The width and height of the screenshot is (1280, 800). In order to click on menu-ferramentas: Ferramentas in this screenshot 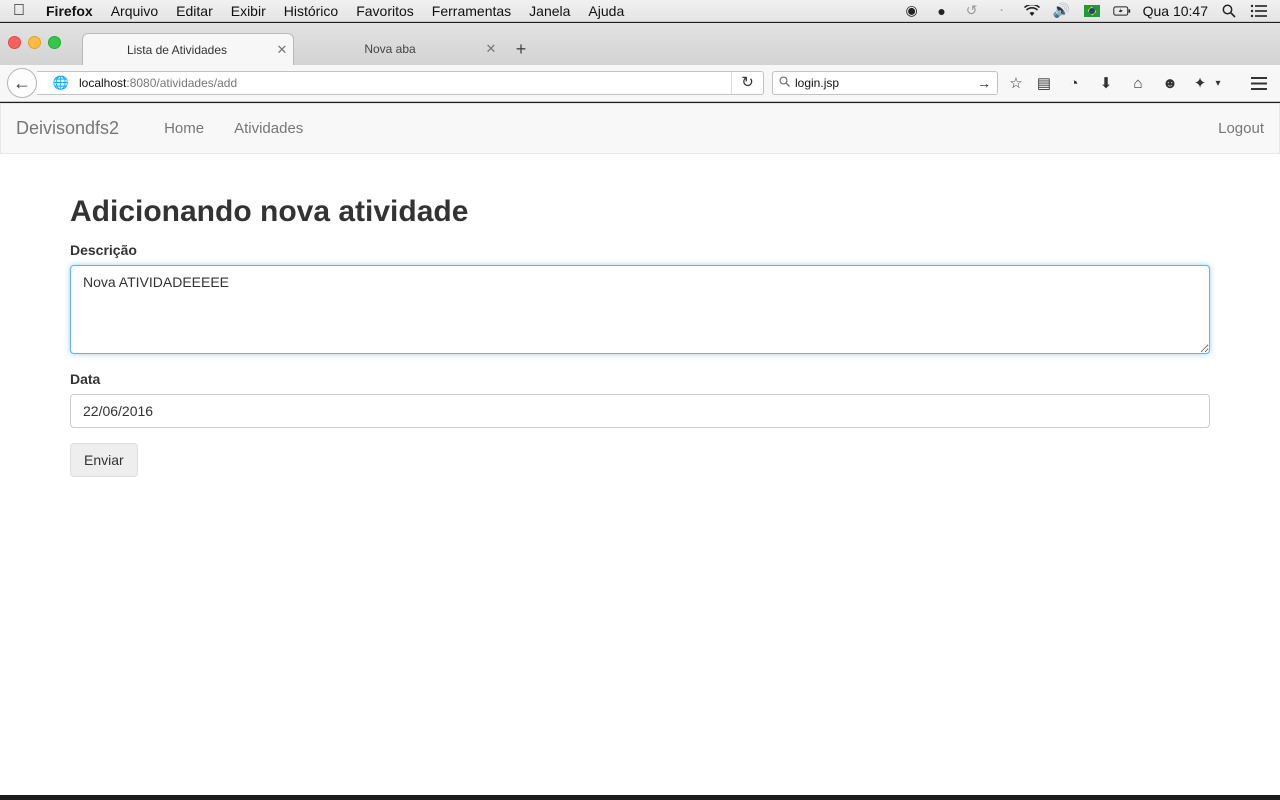, I will do `click(471, 11)`.